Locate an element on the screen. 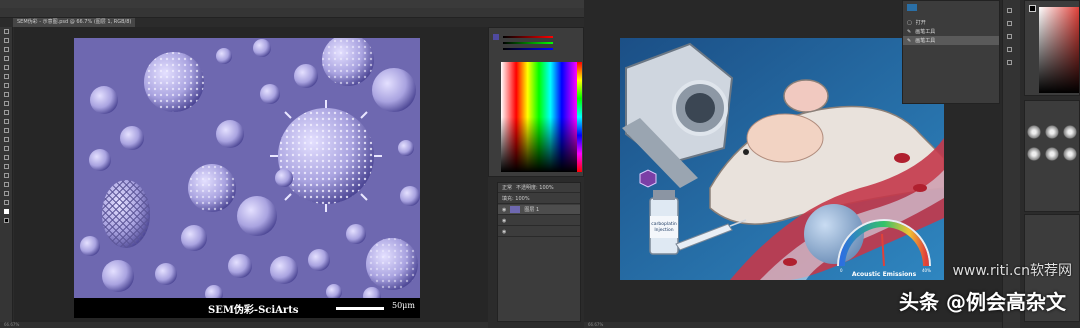  hue-slider is located at coordinates (579, 117).